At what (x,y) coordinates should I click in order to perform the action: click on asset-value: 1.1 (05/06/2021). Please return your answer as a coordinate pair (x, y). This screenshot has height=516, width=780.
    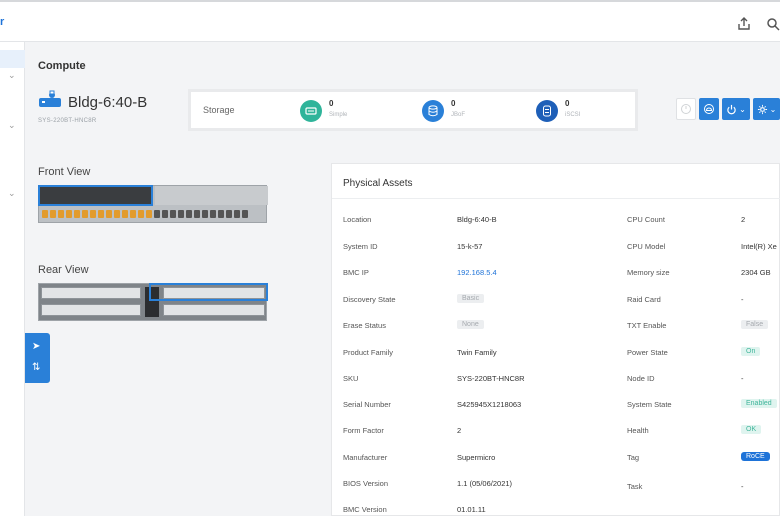
    Looking at the image, I should click on (485, 483).